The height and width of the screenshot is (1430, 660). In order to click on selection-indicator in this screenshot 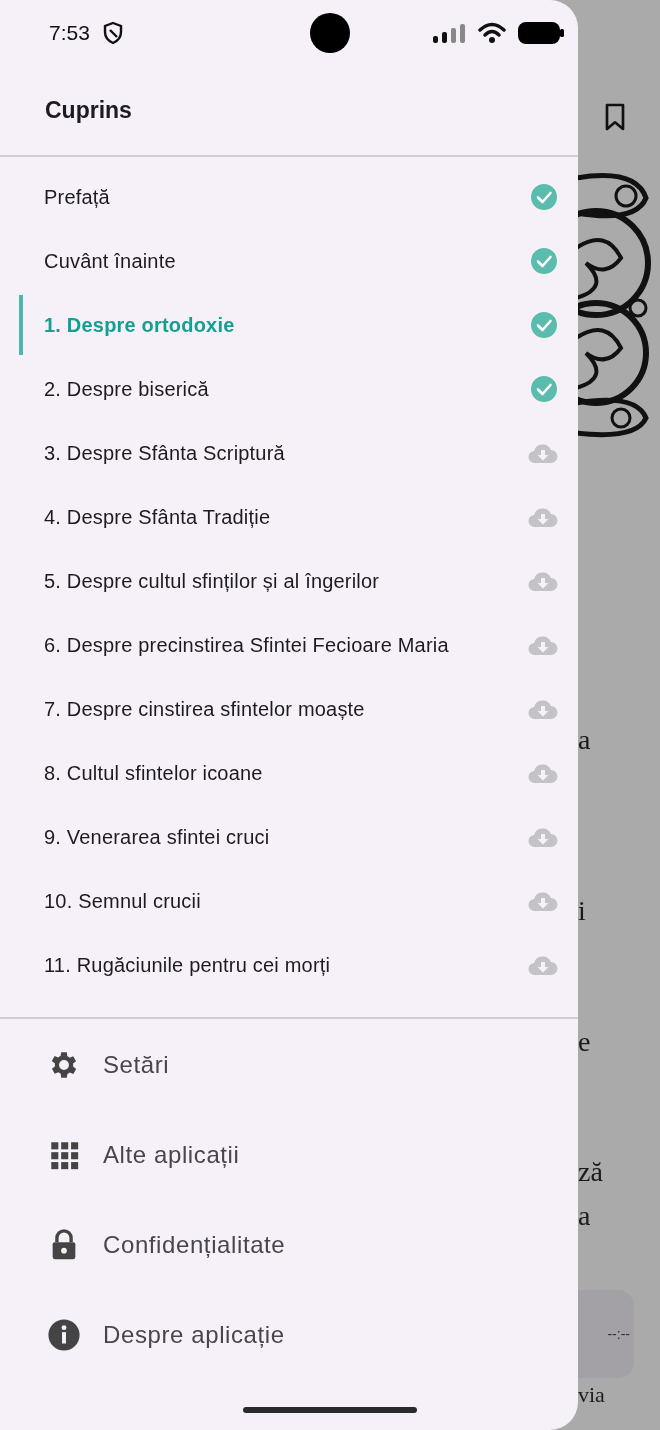, I will do `click(21, 325)`.